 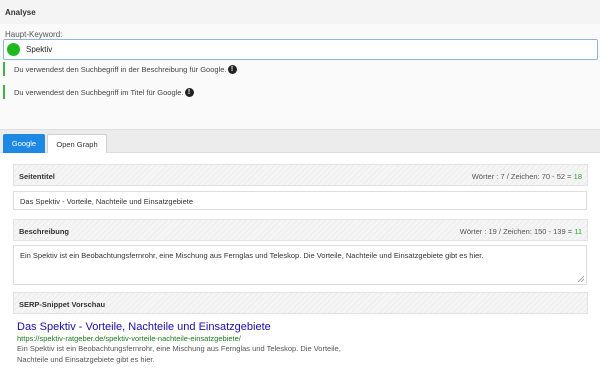 What do you see at coordinates (577, 176) in the screenshot?
I see `seitentitel-stats-result: 18` at bounding box center [577, 176].